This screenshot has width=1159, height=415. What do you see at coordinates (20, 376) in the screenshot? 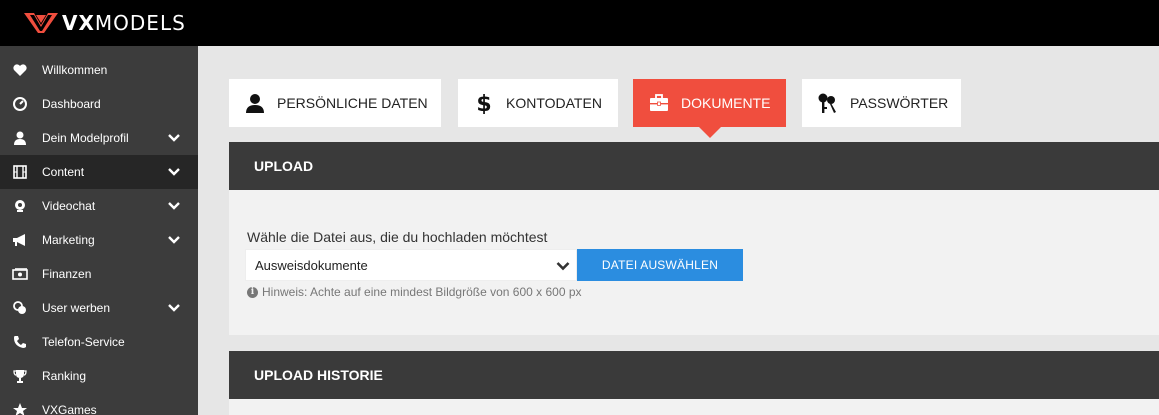
I see `trophy-icon` at bounding box center [20, 376].